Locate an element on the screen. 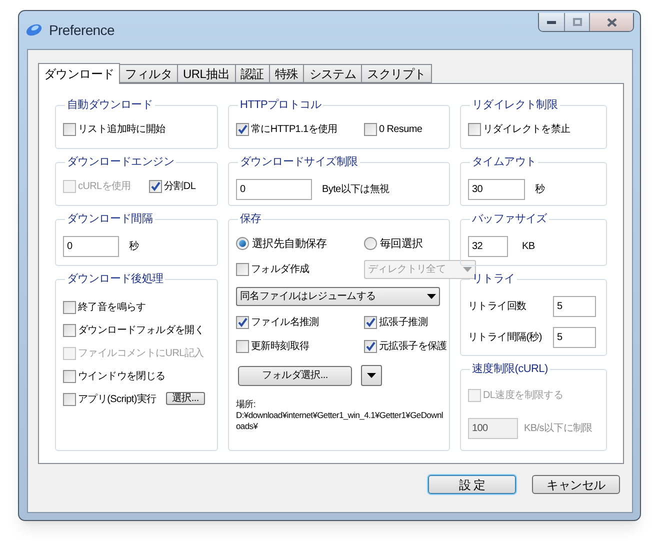  group-title: ダウンロードエンジン is located at coordinates (121, 162).